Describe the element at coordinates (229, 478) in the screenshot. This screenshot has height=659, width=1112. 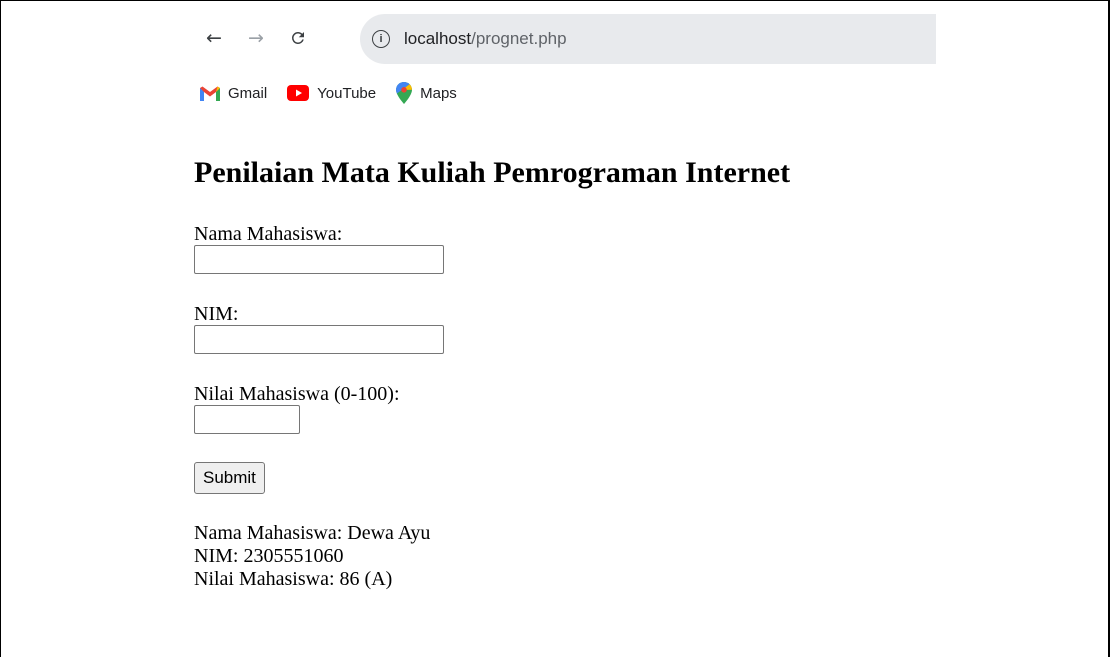
I see `submit-button: Submit` at that location.